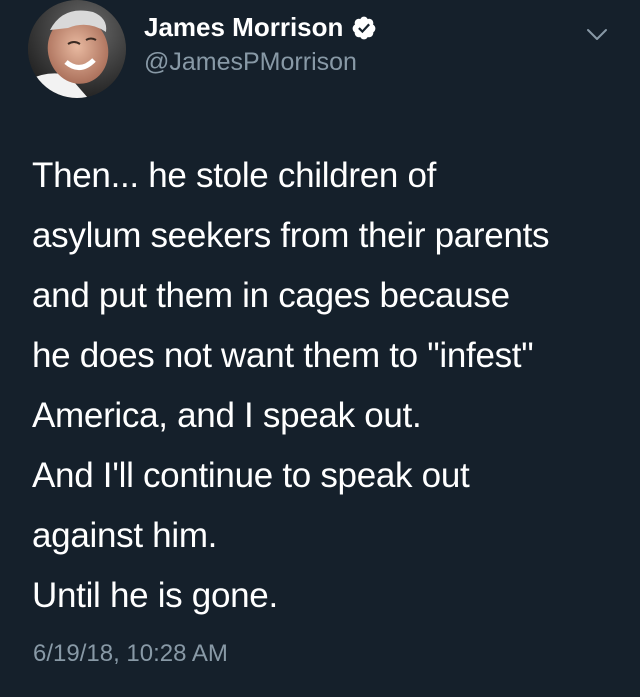 The image size is (640, 697). What do you see at coordinates (227, 415) in the screenshot?
I see `tweet-text-line: America, and I speak out.` at bounding box center [227, 415].